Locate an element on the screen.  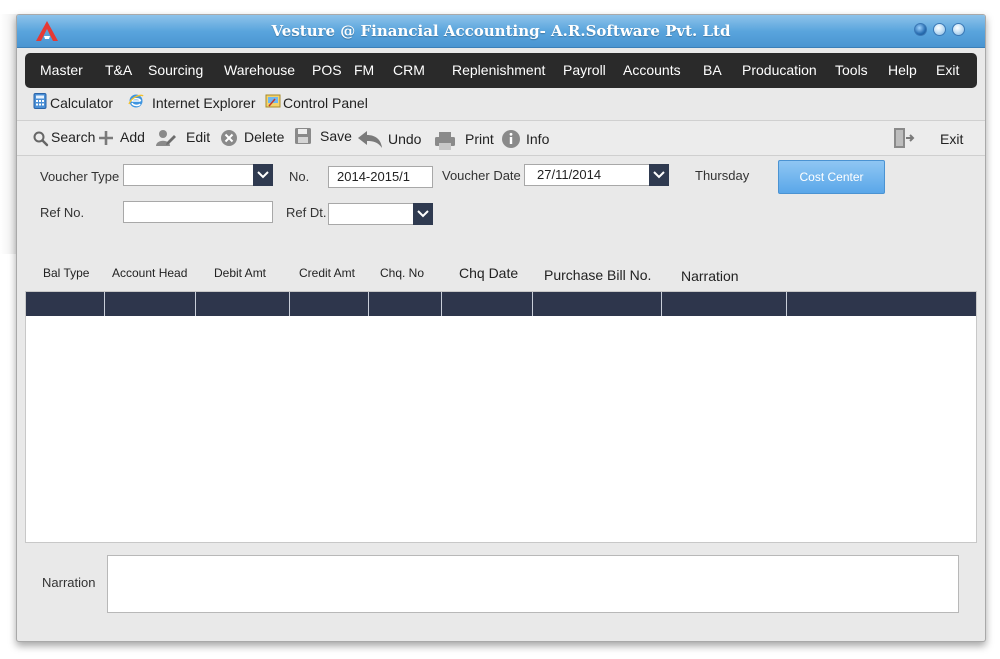
no-label: No. is located at coordinates (299, 176).